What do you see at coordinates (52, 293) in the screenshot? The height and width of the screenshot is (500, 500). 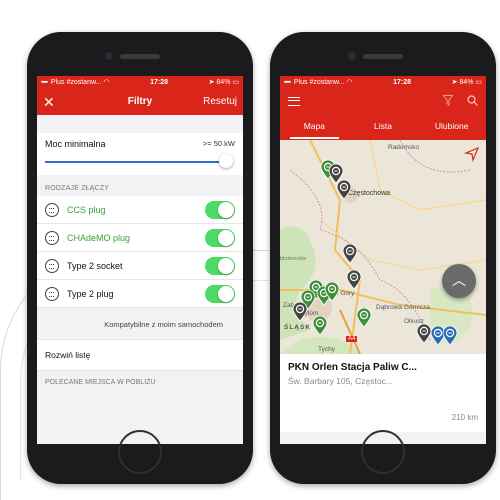 I see `type2-plug-icon` at bounding box center [52, 293].